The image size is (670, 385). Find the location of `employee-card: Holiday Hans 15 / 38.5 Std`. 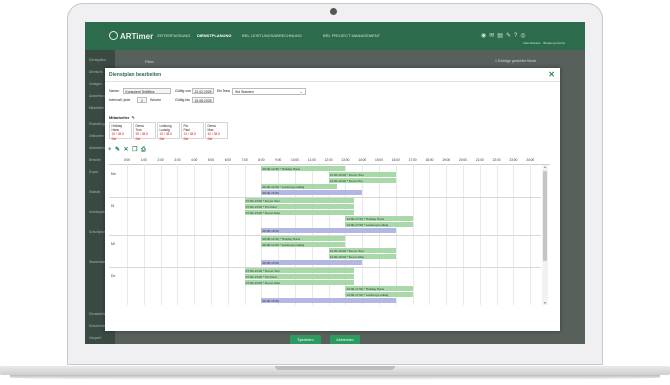

employee-card: Holiday Hans 15 / 38.5 Std is located at coordinates (120, 131).